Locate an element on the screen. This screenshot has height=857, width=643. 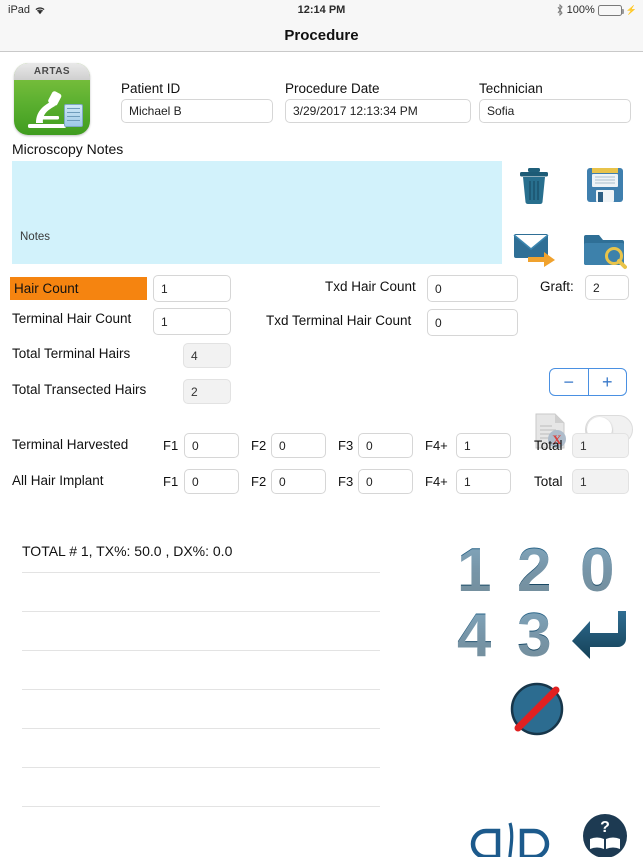
terminal-harvested-f1-input: 0 is located at coordinates (211, 445).